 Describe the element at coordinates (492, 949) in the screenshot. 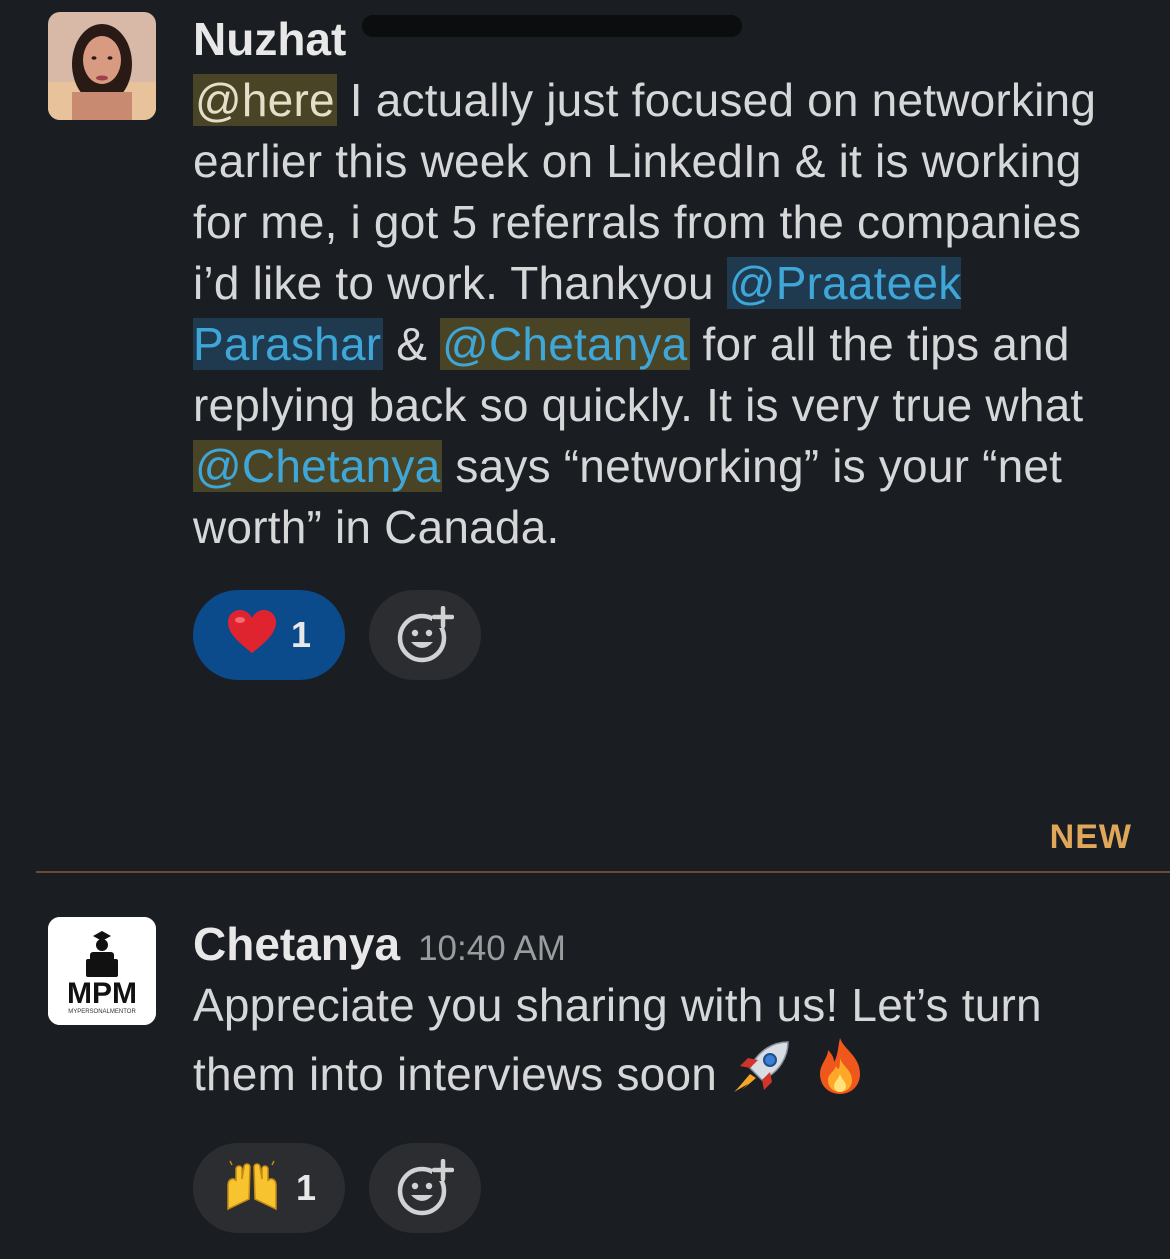

I see `message-timestamp: 10:40 AM` at that location.